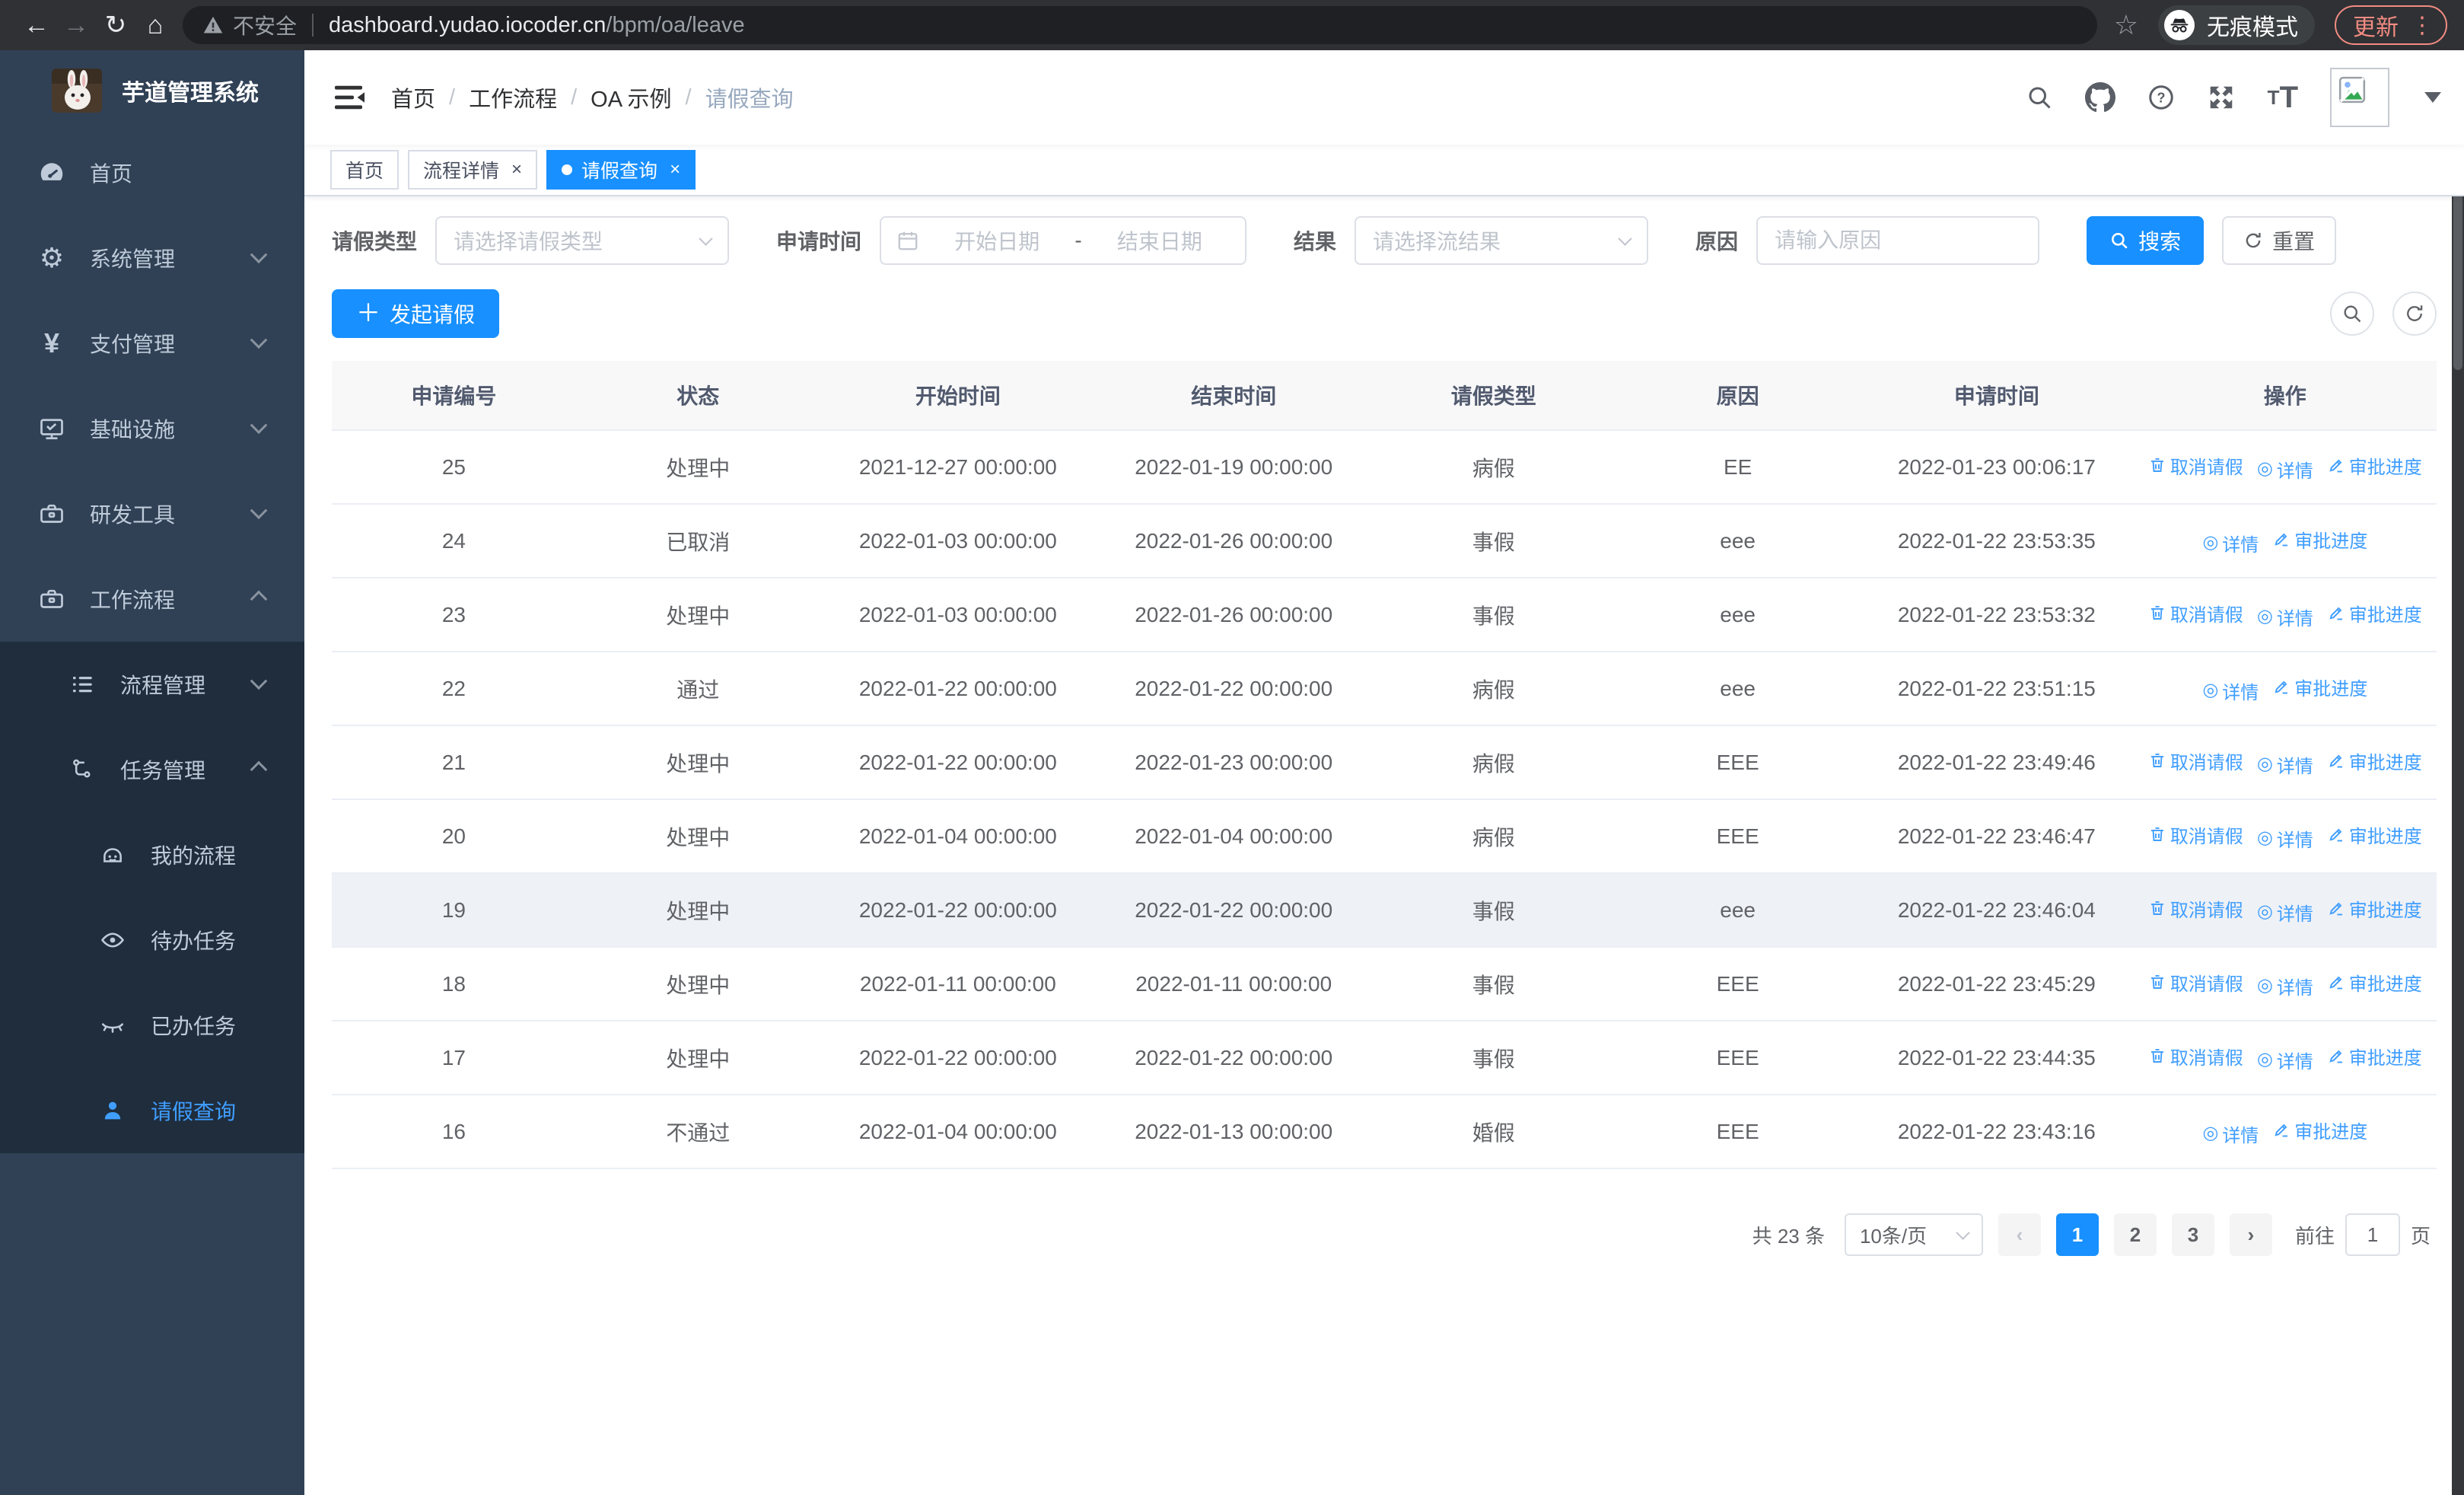 The image size is (2464, 1495). What do you see at coordinates (2432, 98) in the screenshot?
I see `avatar-caret-icon` at bounding box center [2432, 98].